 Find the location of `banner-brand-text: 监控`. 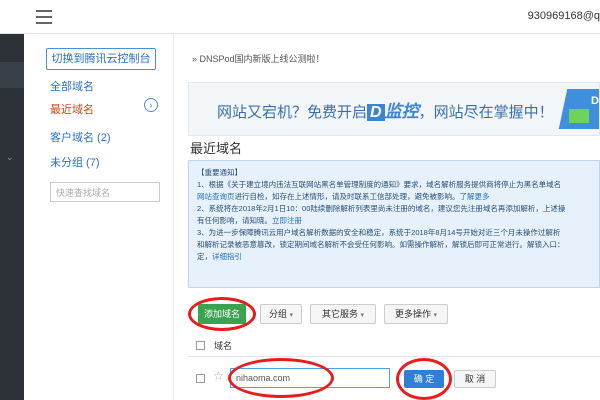

banner-brand-text: 监控 is located at coordinates (401, 111).